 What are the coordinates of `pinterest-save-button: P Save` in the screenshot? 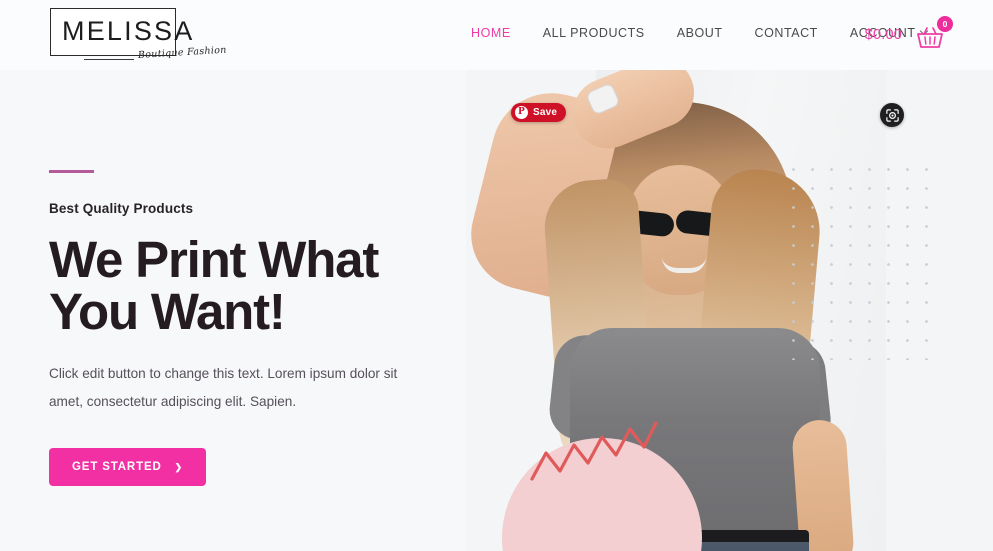 It's located at (539, 112).